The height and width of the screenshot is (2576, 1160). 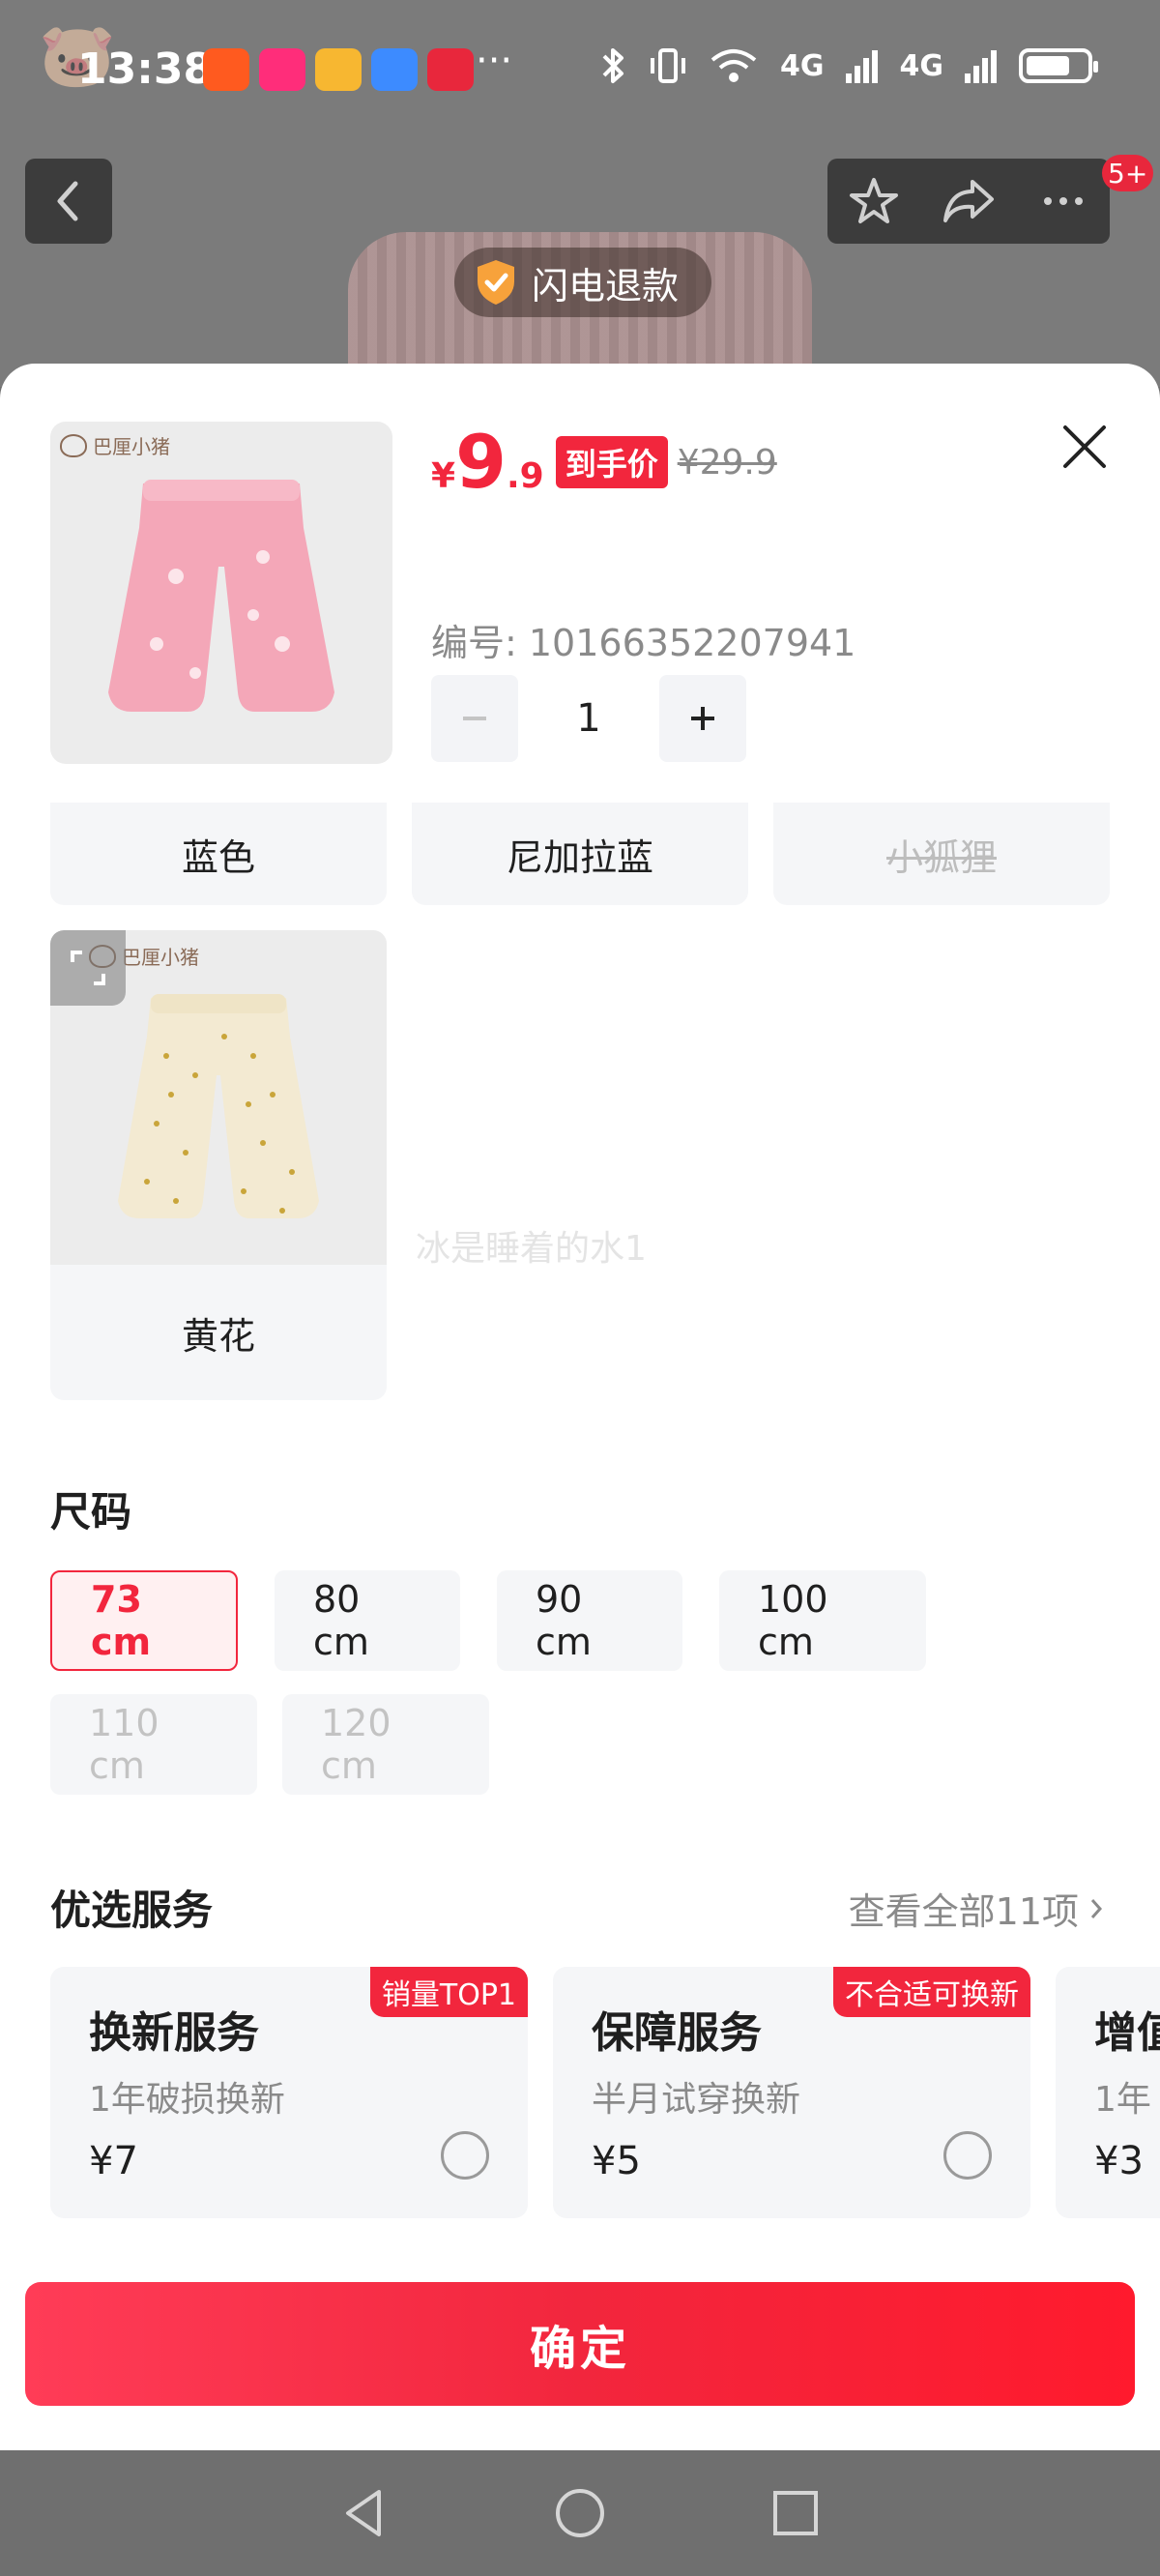 I want to click on favorite-star-icon, so click(x=874, y=201).